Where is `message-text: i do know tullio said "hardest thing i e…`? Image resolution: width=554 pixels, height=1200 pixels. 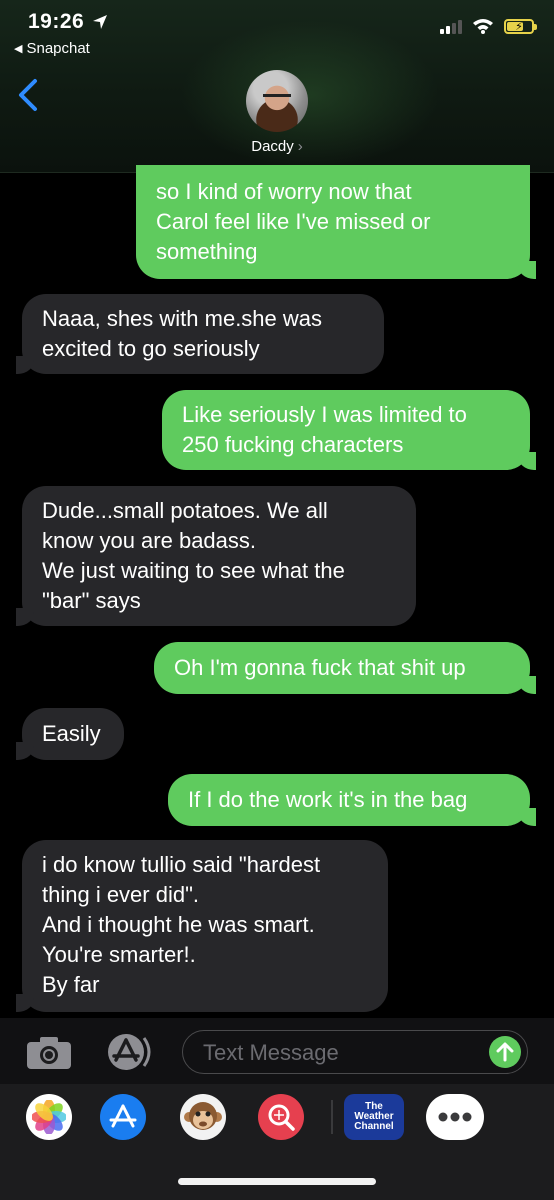 message-text: i do know tullio said "hardest thing i e… is located at coordinates (181, 924).